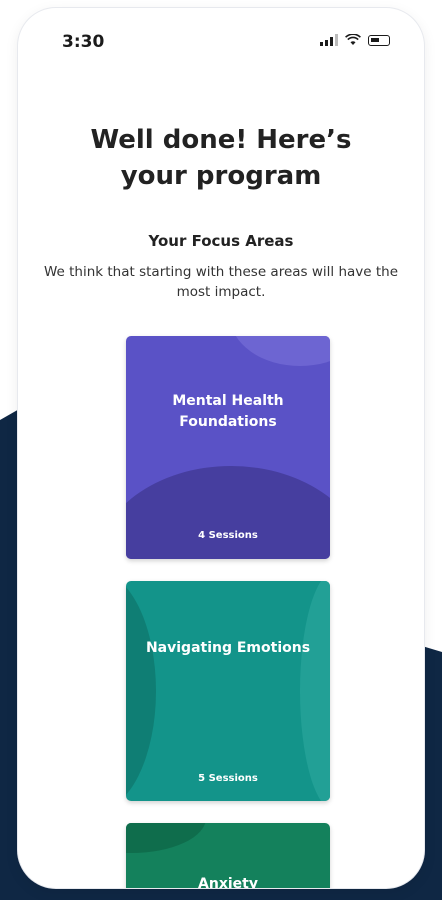 This screenshot has width=442, height=900. Describe the element at coordinates (228, 855) in the screenshot. I see `program-card-anxiety: Anxiety` at that location.